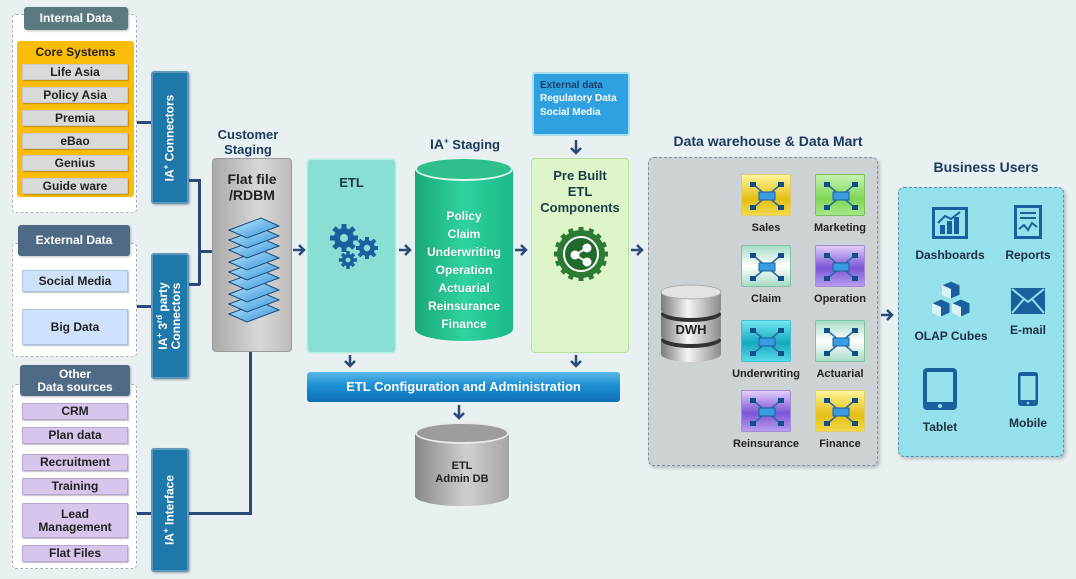 This screenshot has width=1076, height=579. I want to click on business-user-email: E-mail, so click(1028, 312).